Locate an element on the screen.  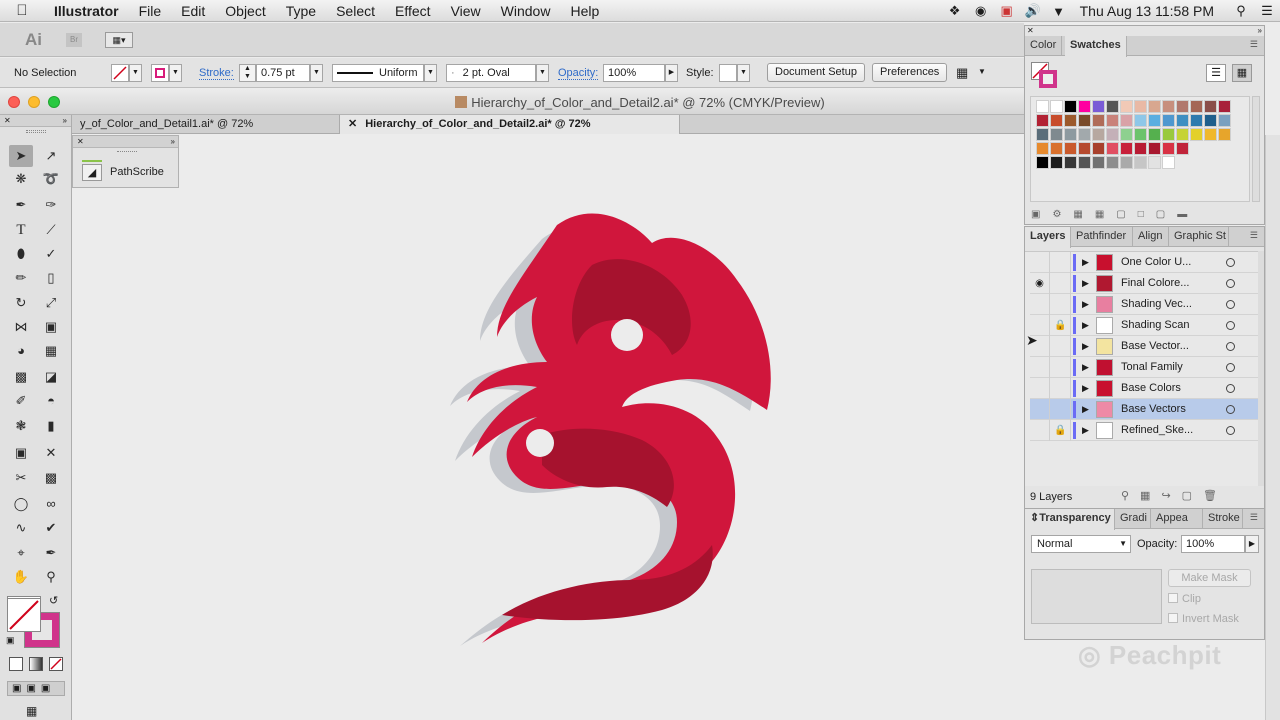
pathscribe-panel-header: ✕» is located at coordinates (125, 142).